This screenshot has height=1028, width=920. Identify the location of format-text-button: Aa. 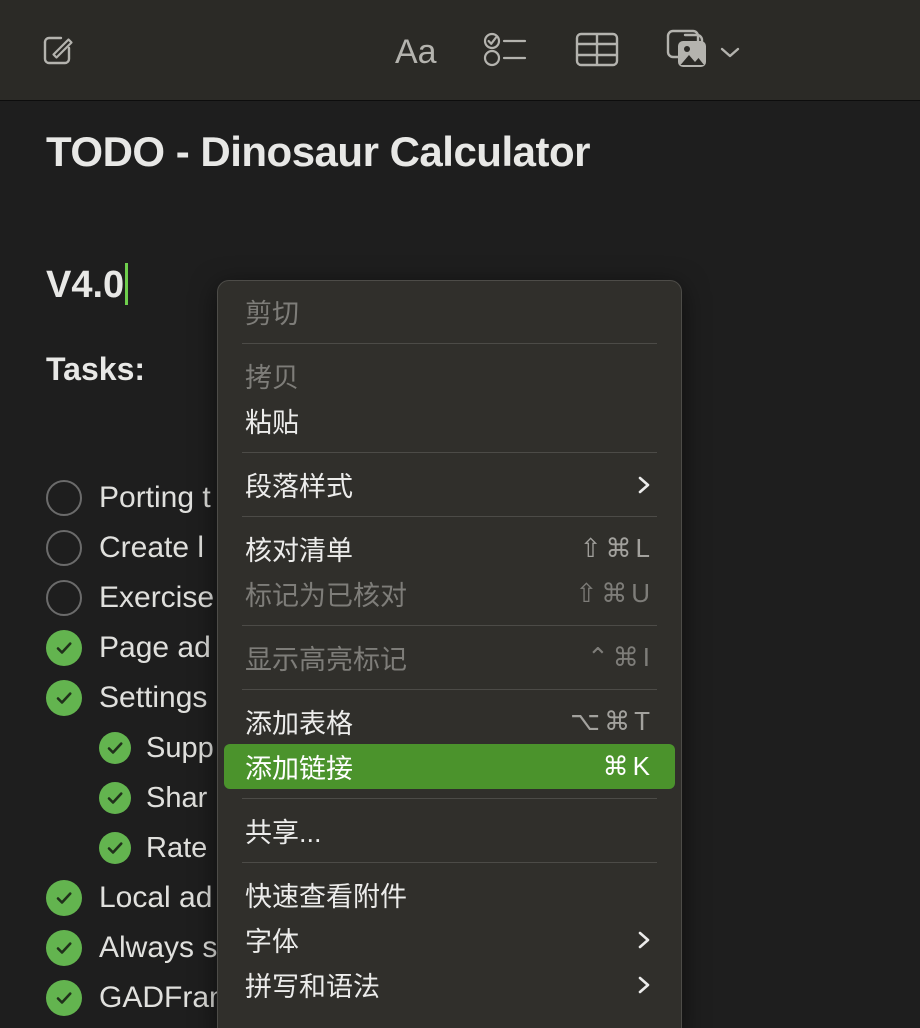
(416, 52).